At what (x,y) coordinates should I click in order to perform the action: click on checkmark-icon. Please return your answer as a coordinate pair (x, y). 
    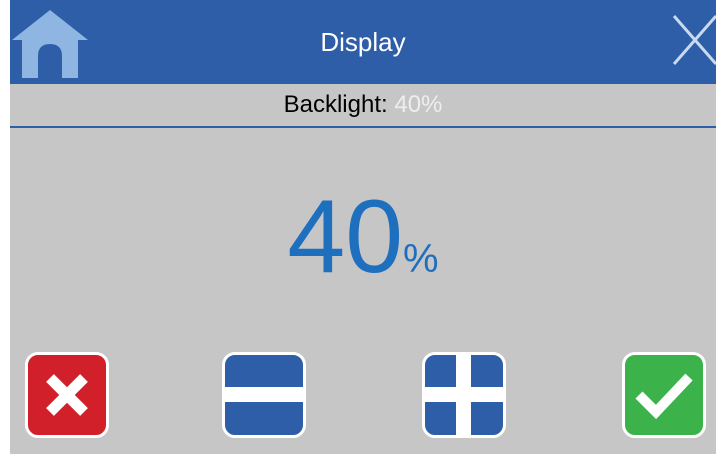
    Looking at the image, I should click on (664, 396).